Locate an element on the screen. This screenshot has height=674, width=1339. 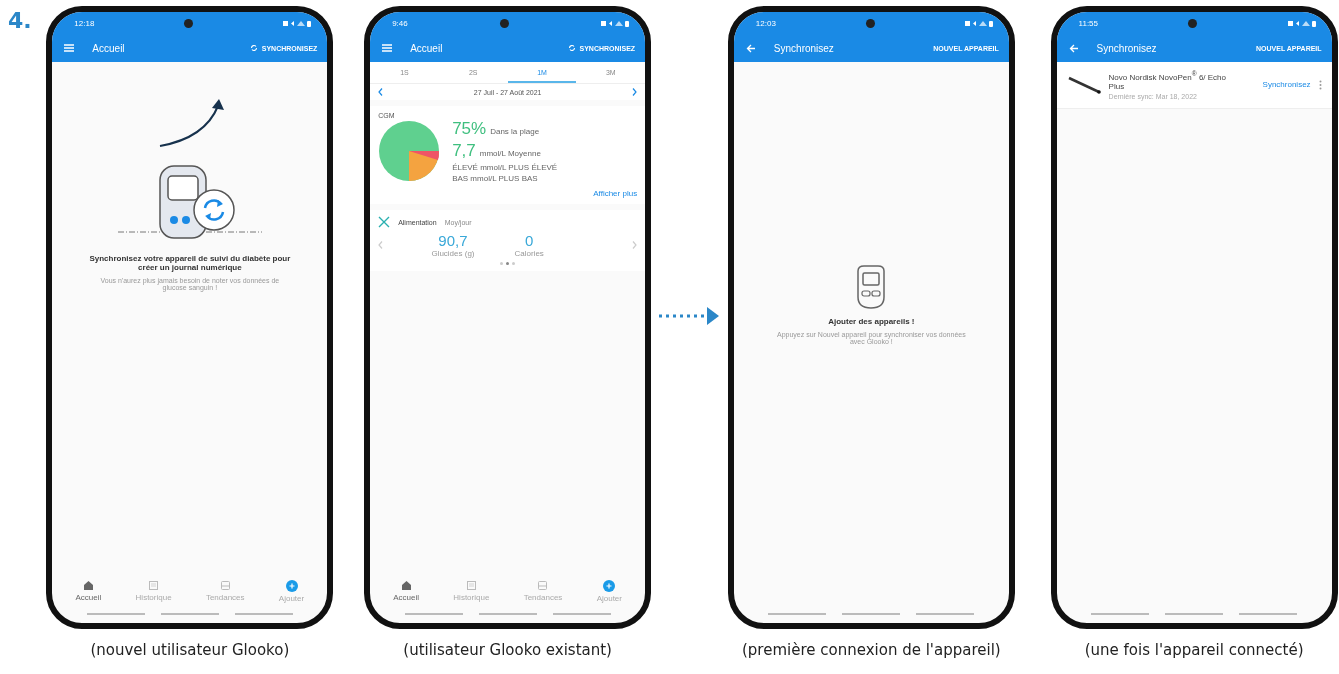
screen-caption: (première connexion de l'appareil) is located at coordinates (871, 650).